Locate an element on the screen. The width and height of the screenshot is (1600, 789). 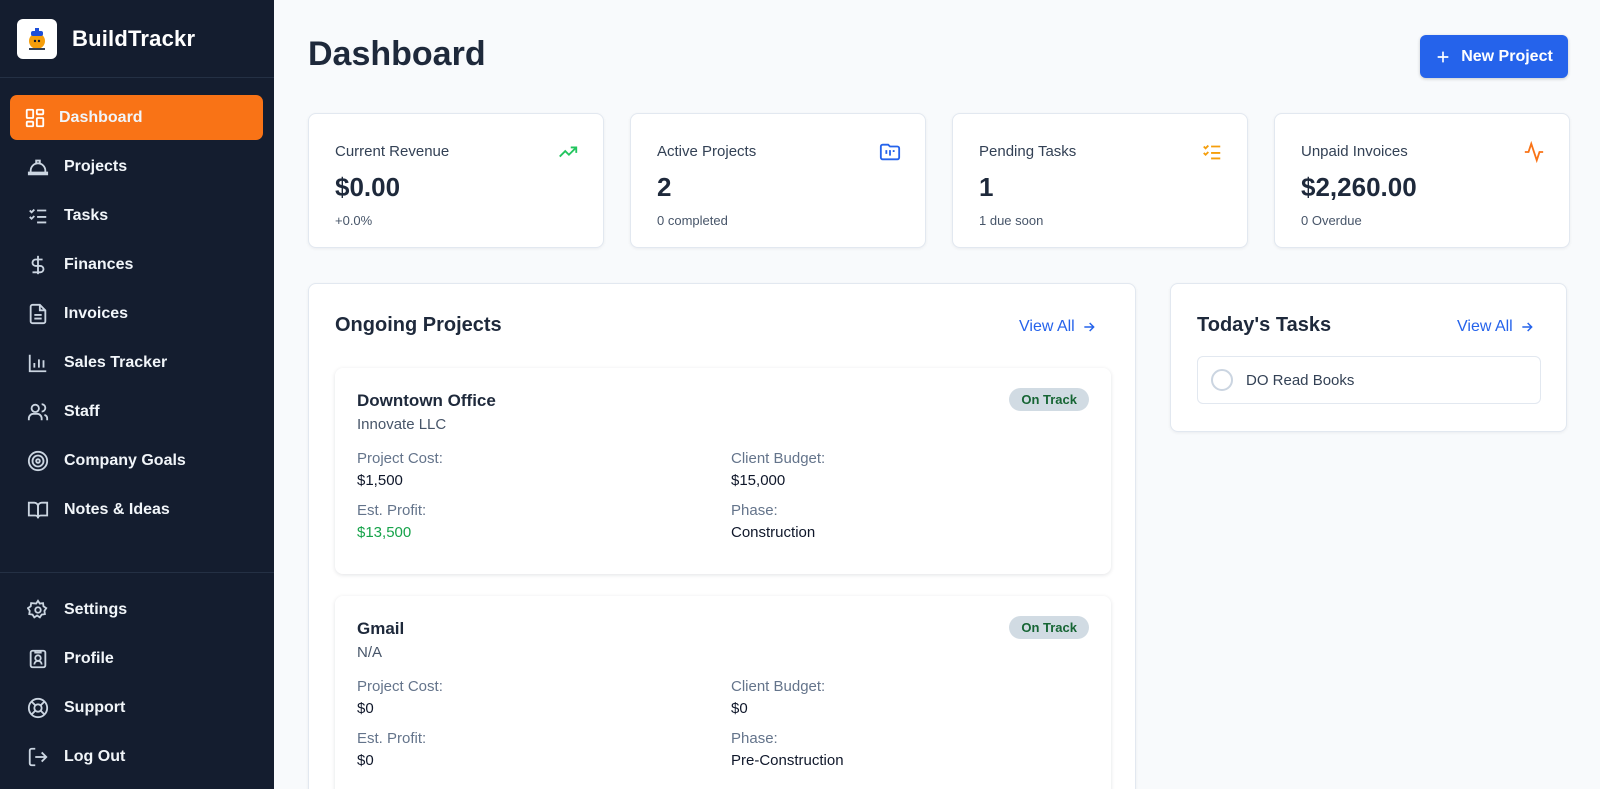
sidebar-item-label: Notes & Ideas is located at coordinates (117, 509).